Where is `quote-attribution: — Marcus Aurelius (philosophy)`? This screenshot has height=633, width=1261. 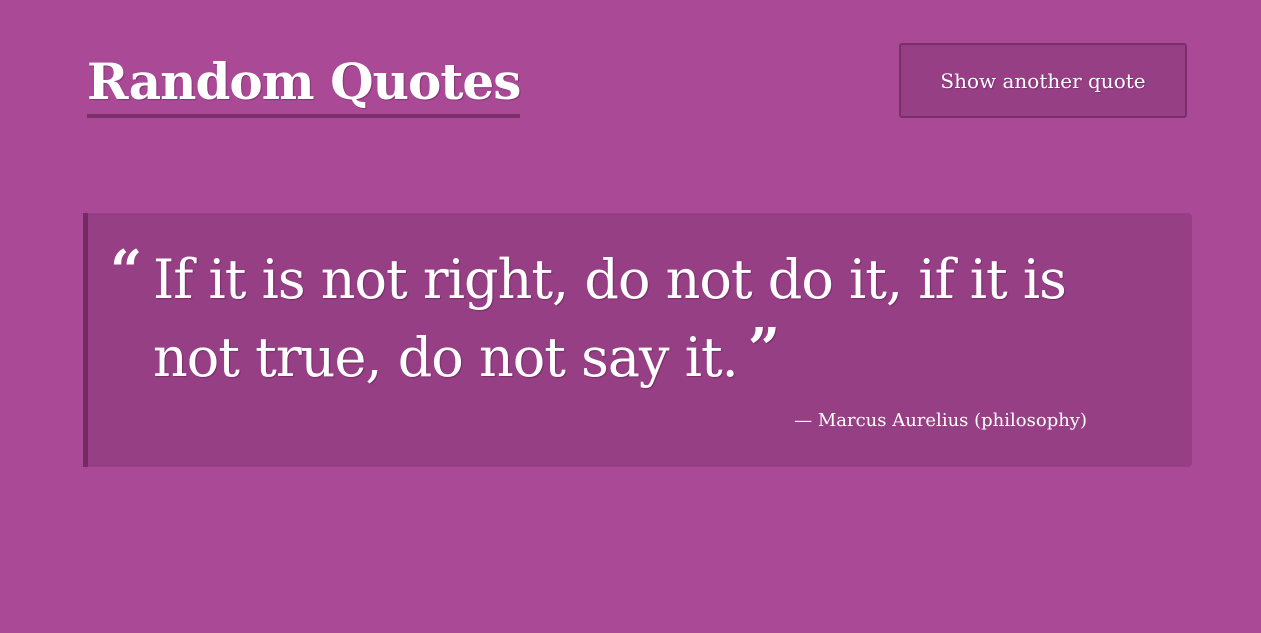
quote-attribution: — Marcus Aurelius (philosophy) is located at coordinates (940, 421).